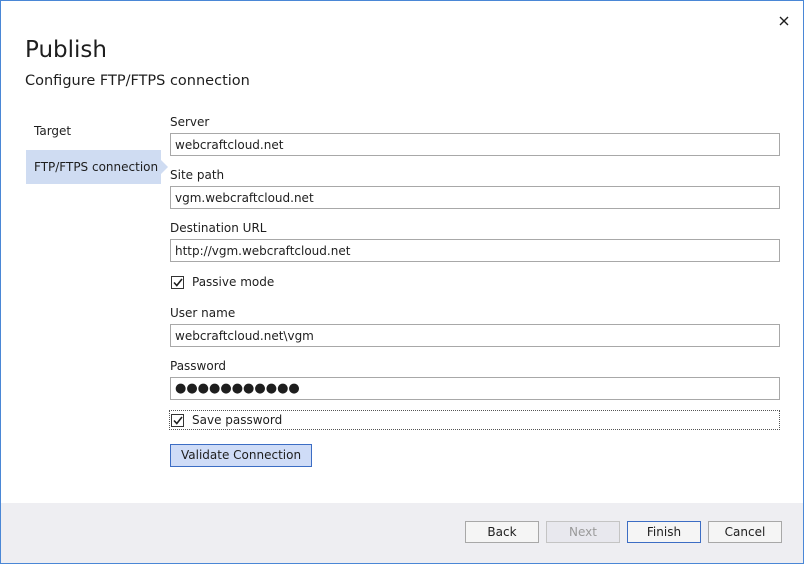 The image size is (804, 564). I want to click on nav-item-target: Target, so click(96, 131).